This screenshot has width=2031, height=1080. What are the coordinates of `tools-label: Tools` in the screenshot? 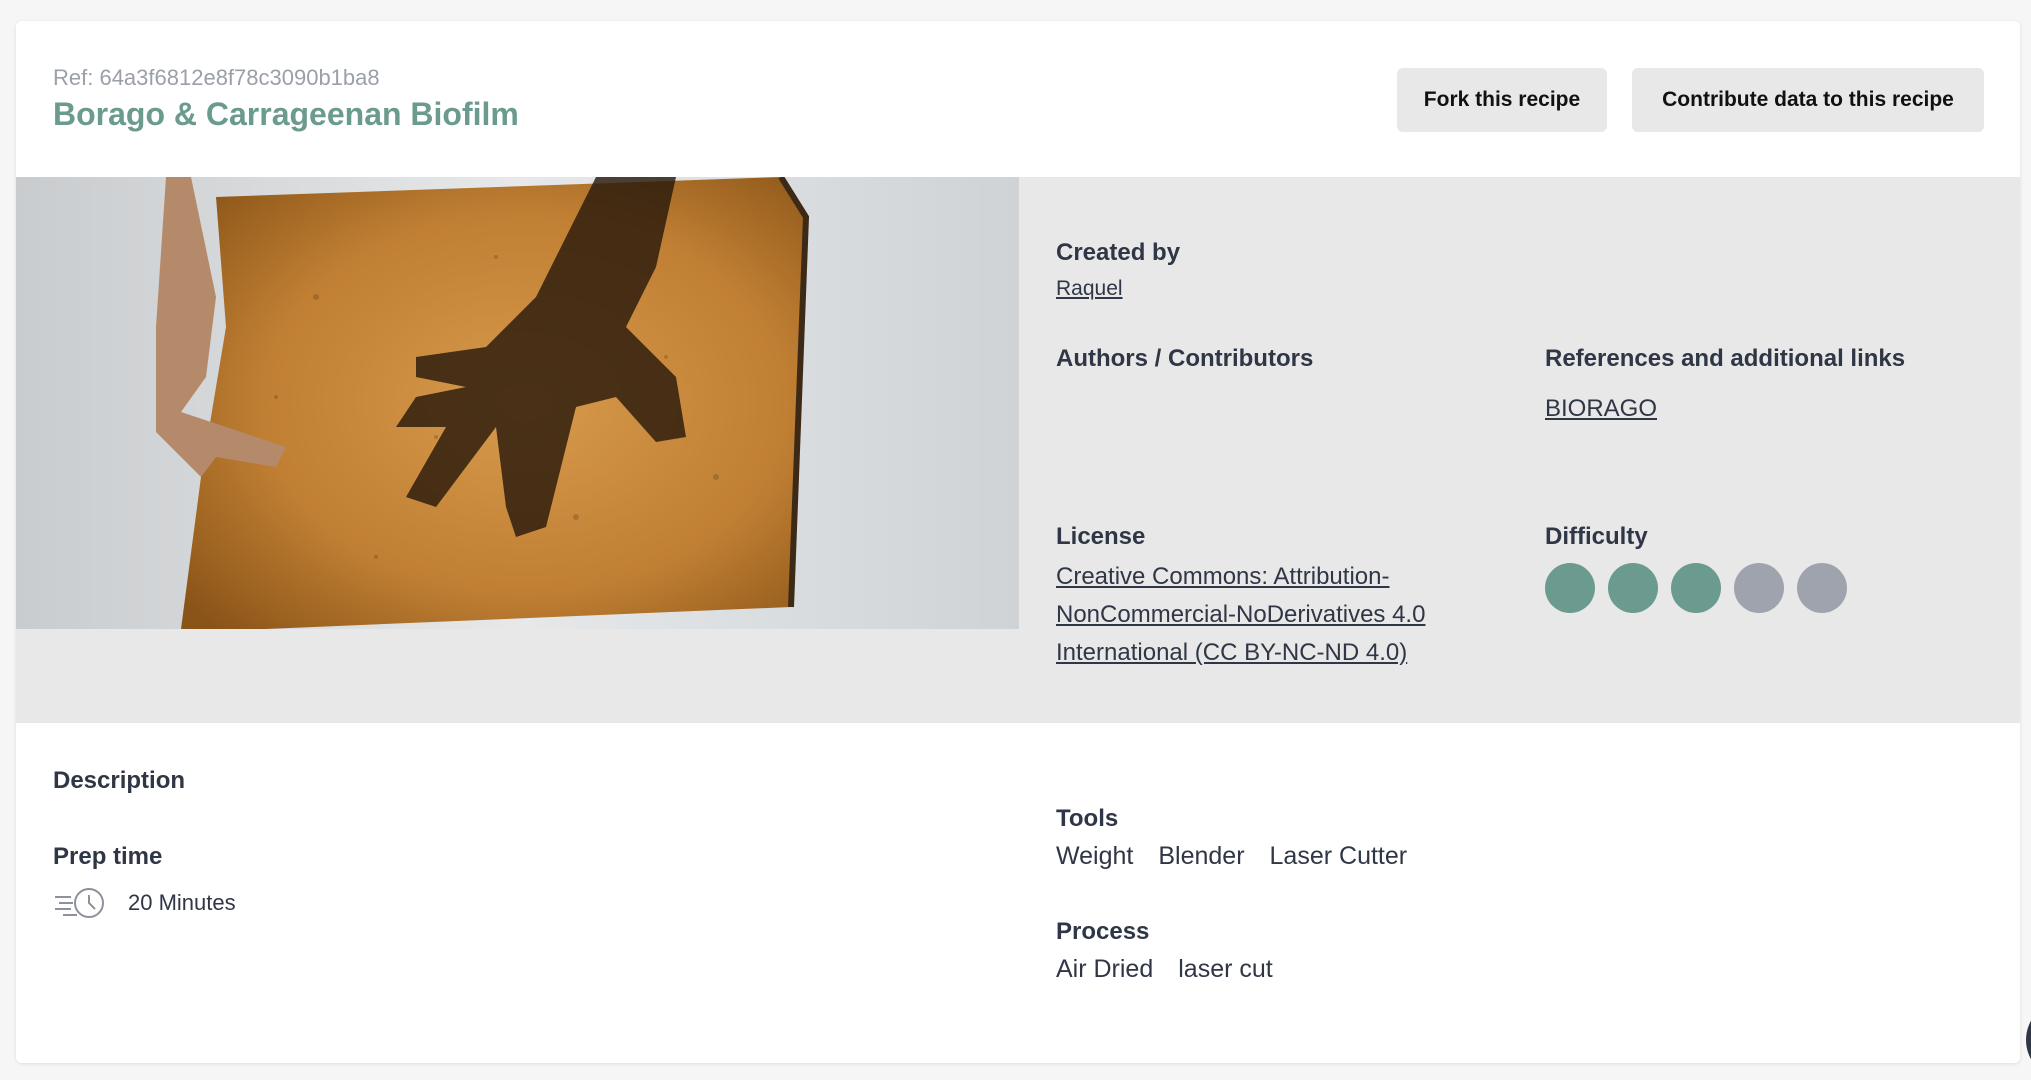 It's located at (1087, 818).